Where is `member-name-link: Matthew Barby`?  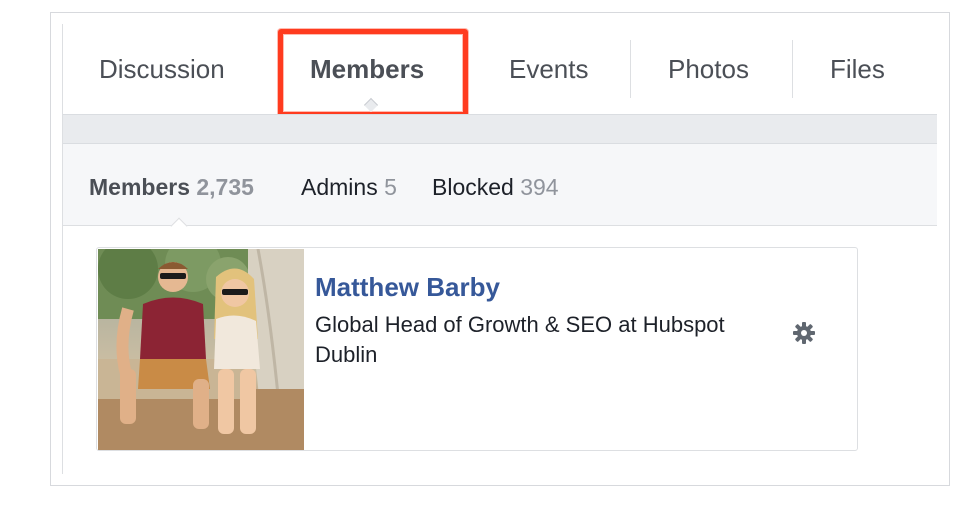 member-name-link: Matthew Barby is located at coordinates (407, 287).